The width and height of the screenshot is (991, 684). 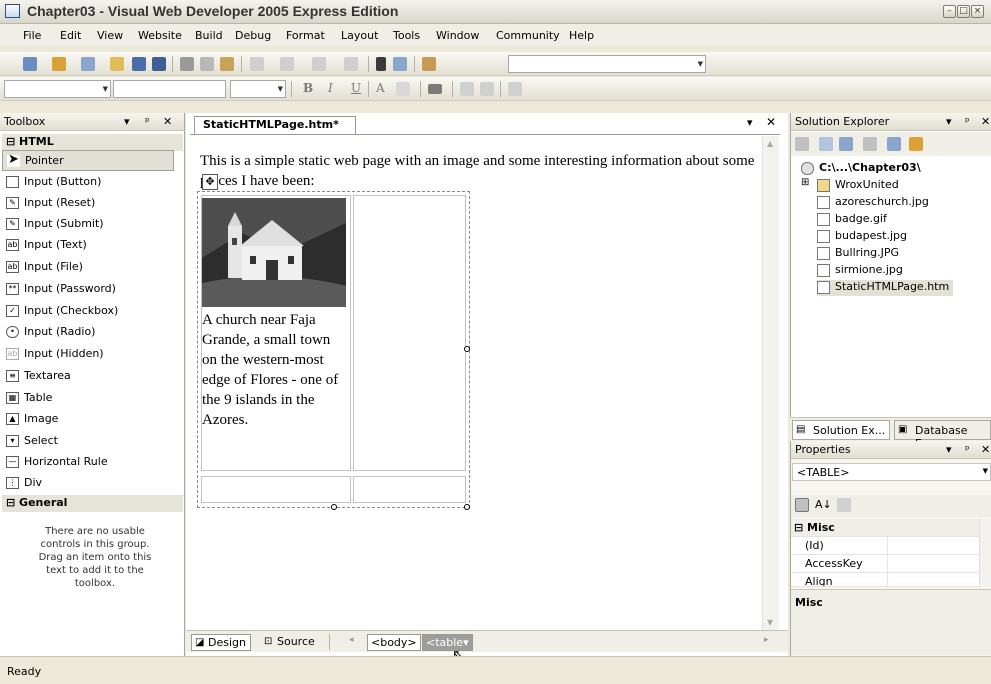 I want to click on source-view-tab: ⊡ Source, so click(x=290, y=642).